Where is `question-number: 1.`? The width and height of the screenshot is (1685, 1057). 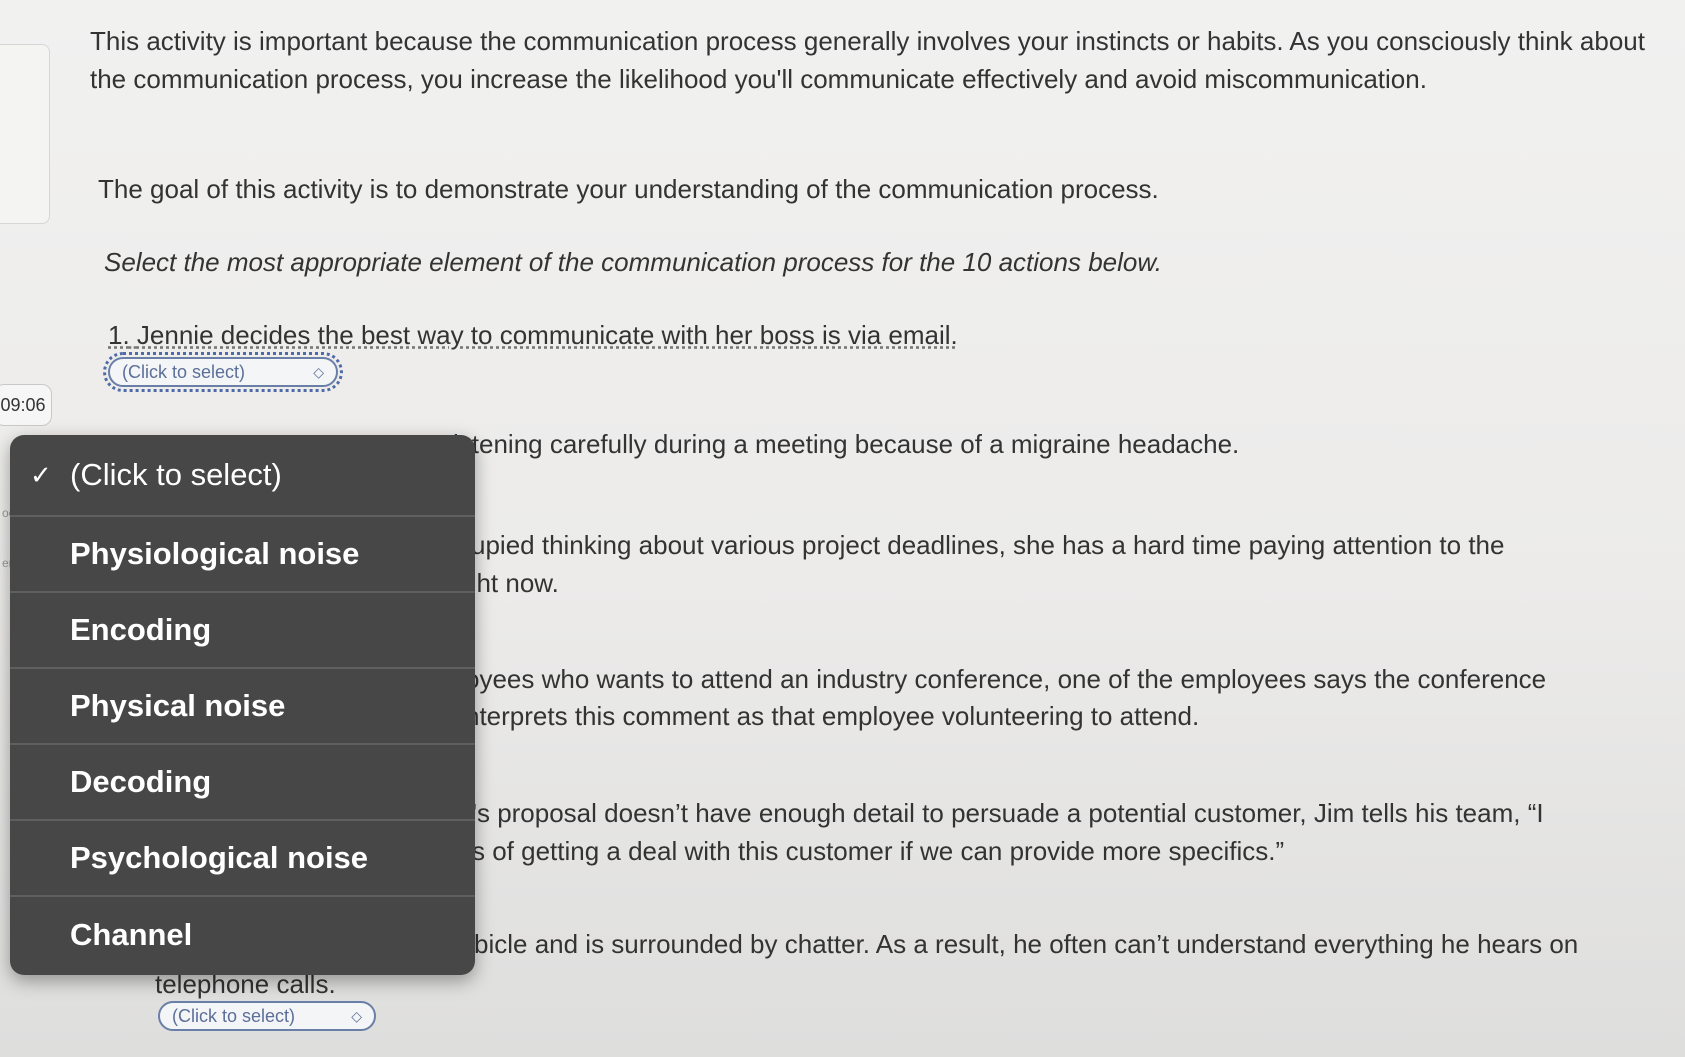
question-number: 1. is located at coordinates (119, 335).